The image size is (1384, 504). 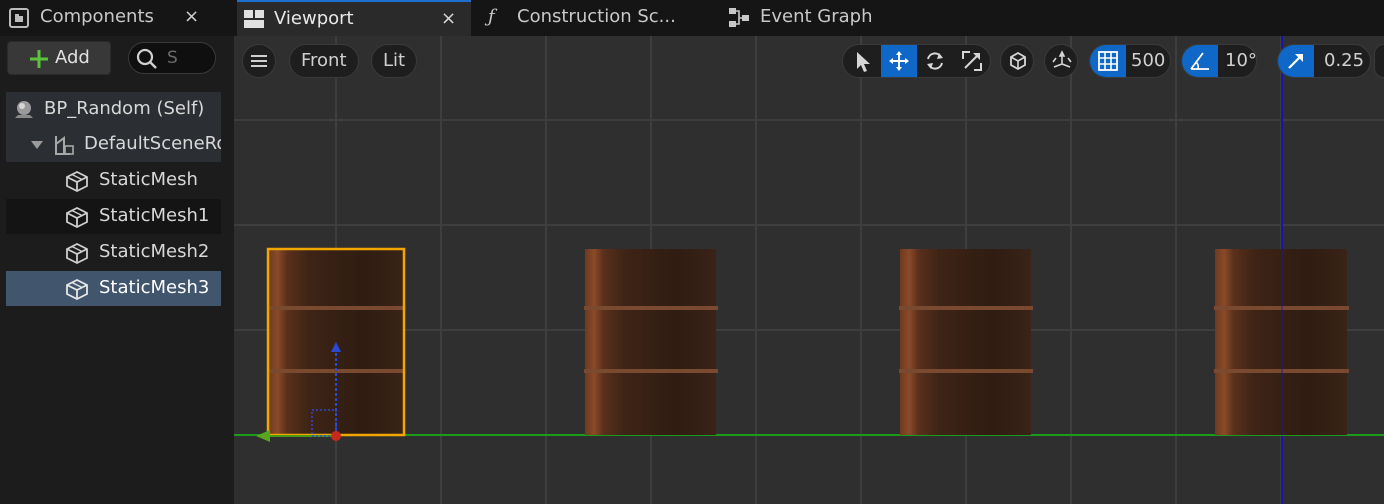 What do you see at coordinates (1379, 61) in the screenshot?
I see `viewport-overflow-button` at bounding box center [1379, 61].